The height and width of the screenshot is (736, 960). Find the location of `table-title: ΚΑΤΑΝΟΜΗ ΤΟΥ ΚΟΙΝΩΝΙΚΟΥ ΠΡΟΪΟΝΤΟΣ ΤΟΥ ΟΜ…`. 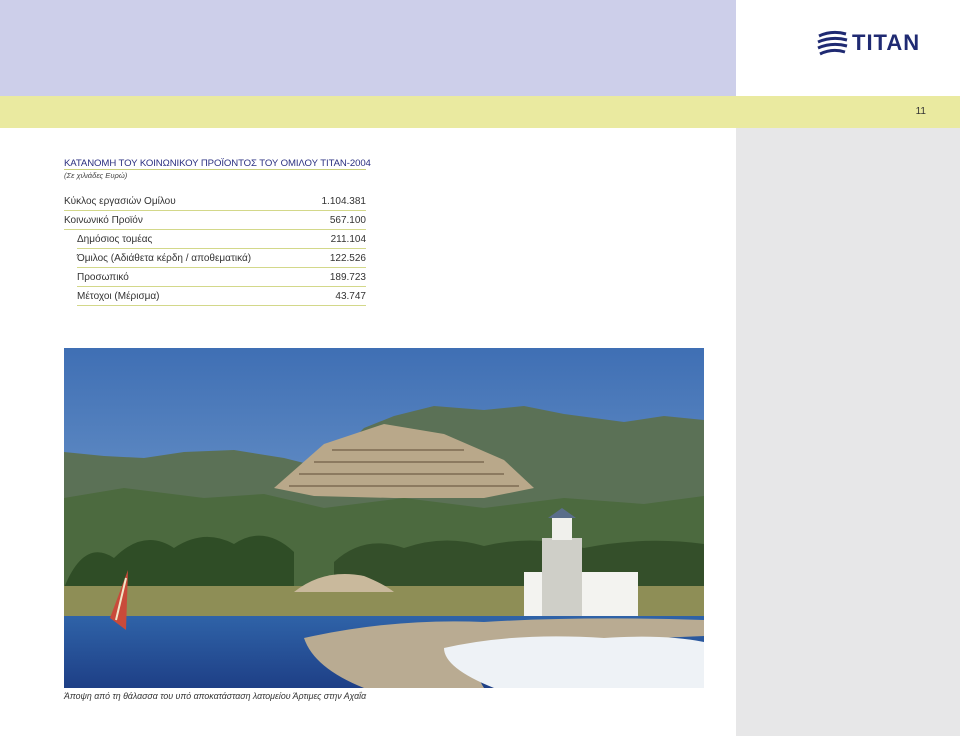

table-title: ΚΑΤΑΝΟΜΗ ΤΟΥ ΚΟΙΝΩΝΙΚΟΥ ΠΡΟΪΟΝΤΟΣ ΤΟΥ ΟΜ… is located at coordinates (217, 163).